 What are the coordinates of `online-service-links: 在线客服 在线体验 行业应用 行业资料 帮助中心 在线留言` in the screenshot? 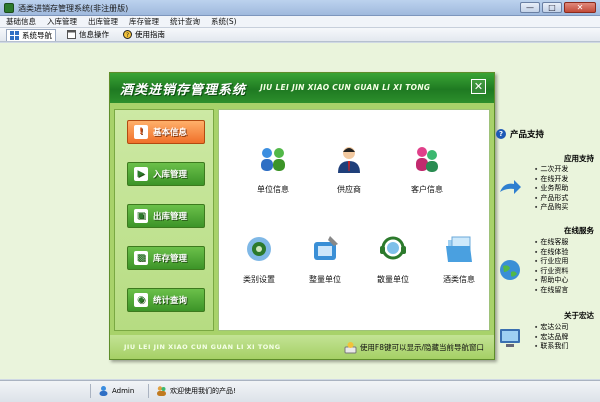 It's located at (565, 267).